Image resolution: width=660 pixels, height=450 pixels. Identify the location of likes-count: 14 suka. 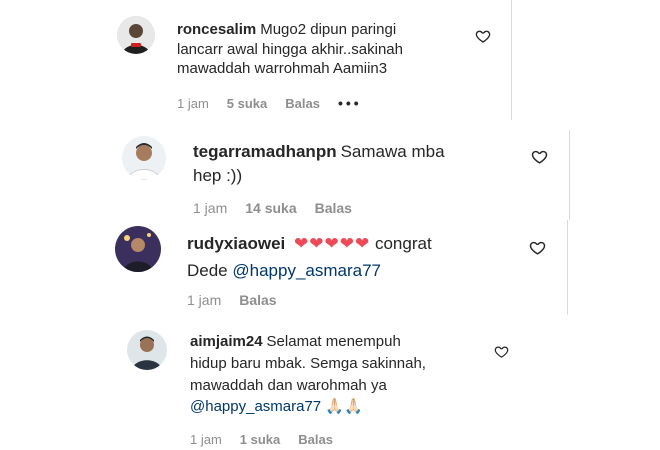
(270, 208).